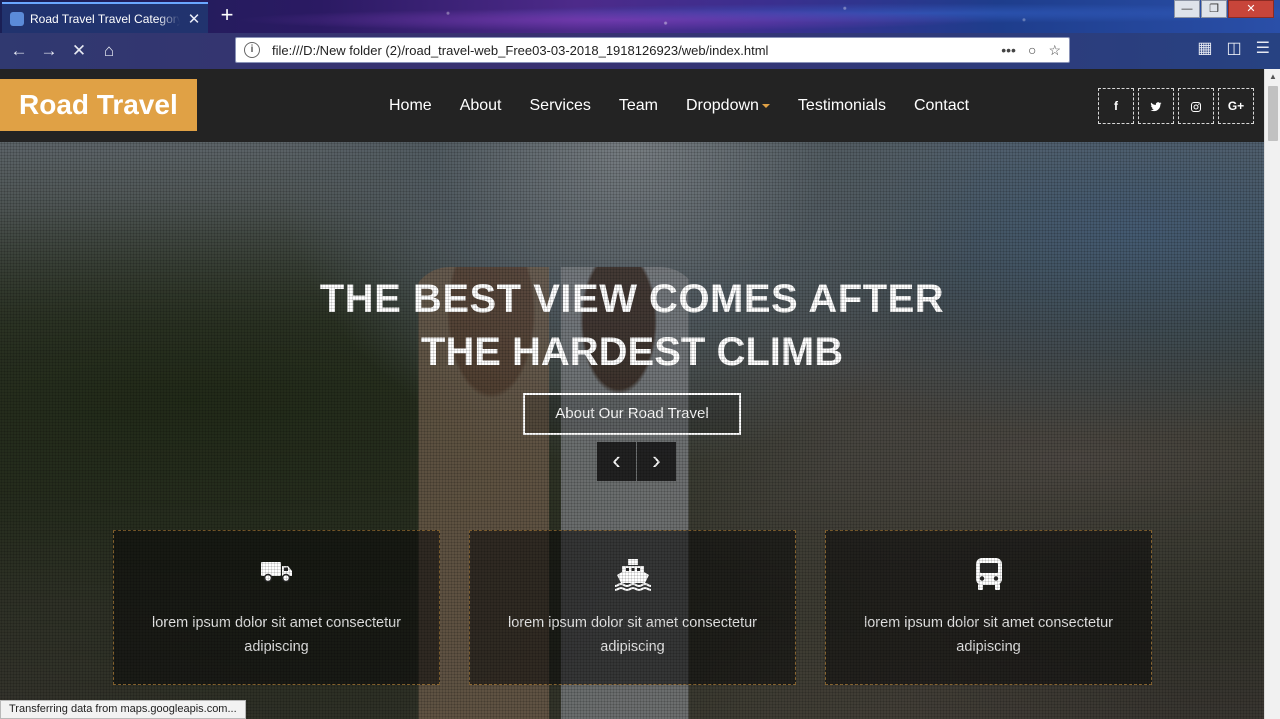 Image resolution: width=1280 pixels, height=719 pixels. Describe the element at coordinates (1251, 9) in the screenshot. I see `window-close-button: ✕` at that location.